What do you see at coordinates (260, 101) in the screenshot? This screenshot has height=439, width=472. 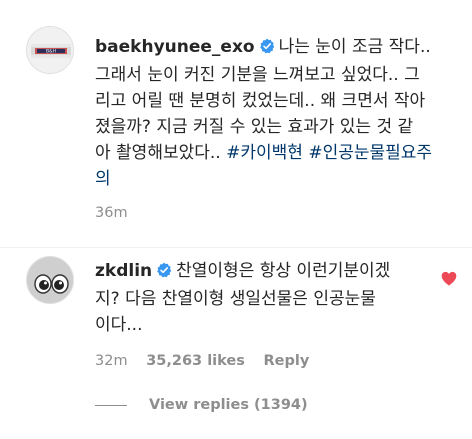 I see `comment-text-line: 리고 어릴 땐 분명히 컸었는데.. 왜 크면서 작아` at bounding box center [260, 101].